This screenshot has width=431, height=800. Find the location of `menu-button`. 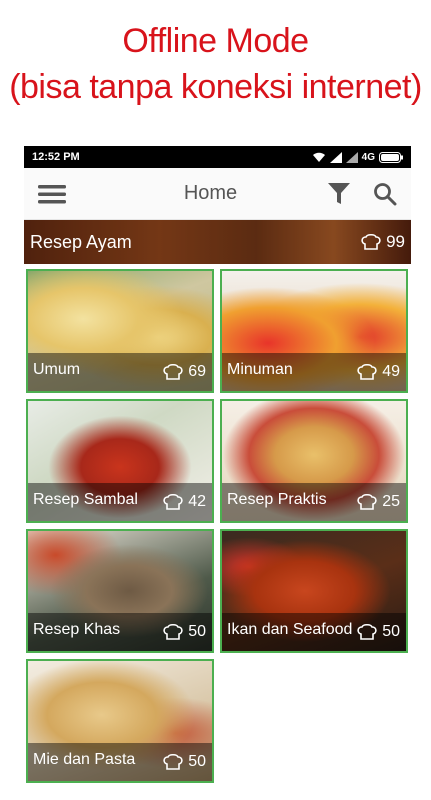

menu-button is located at coordinates (52, 194).